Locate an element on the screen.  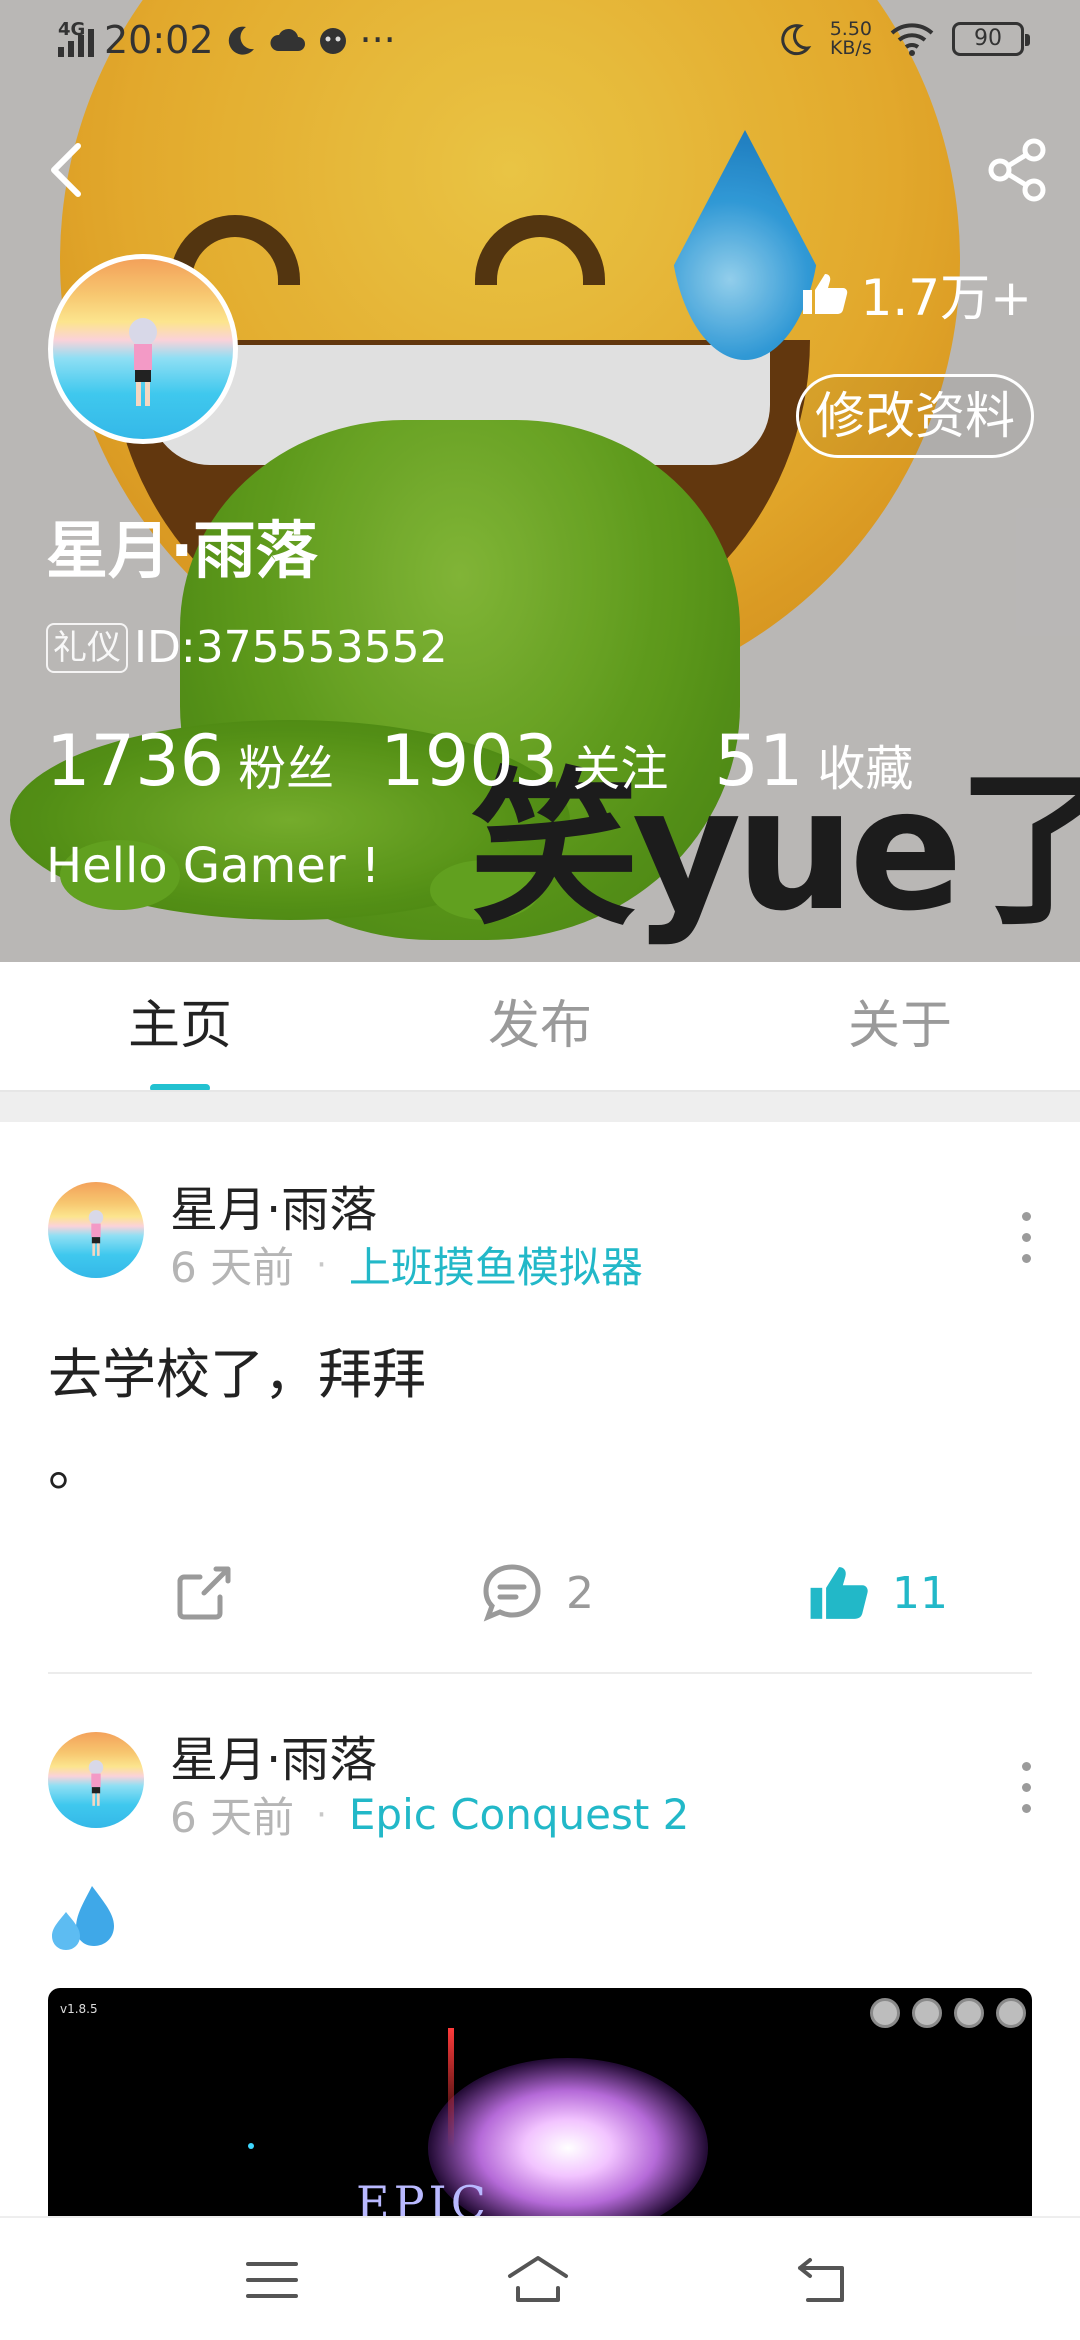
game-menu-icons is located at coordinates (948, 2013).